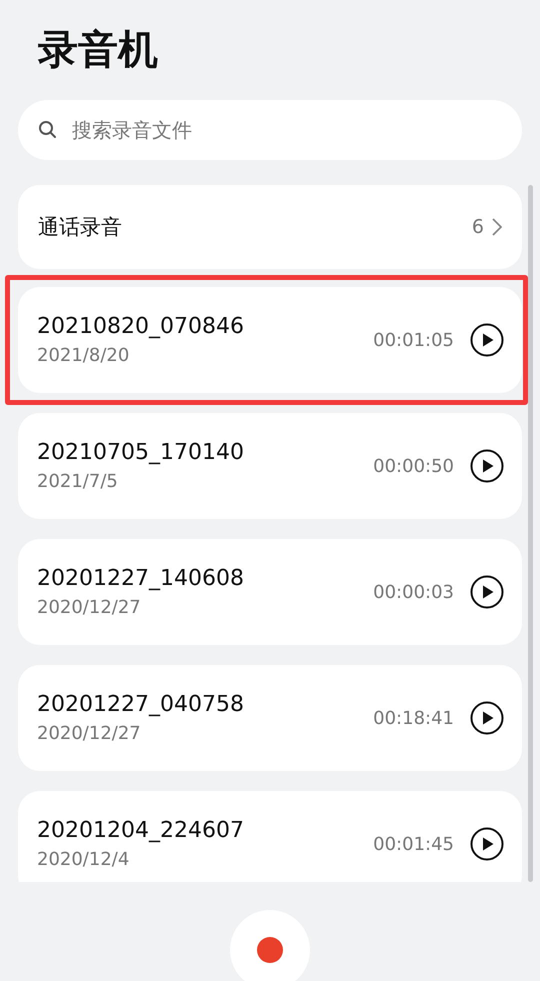 The image size is (540, 981). I want to click on recording-name: 20210705_170140, so click(141, 452).